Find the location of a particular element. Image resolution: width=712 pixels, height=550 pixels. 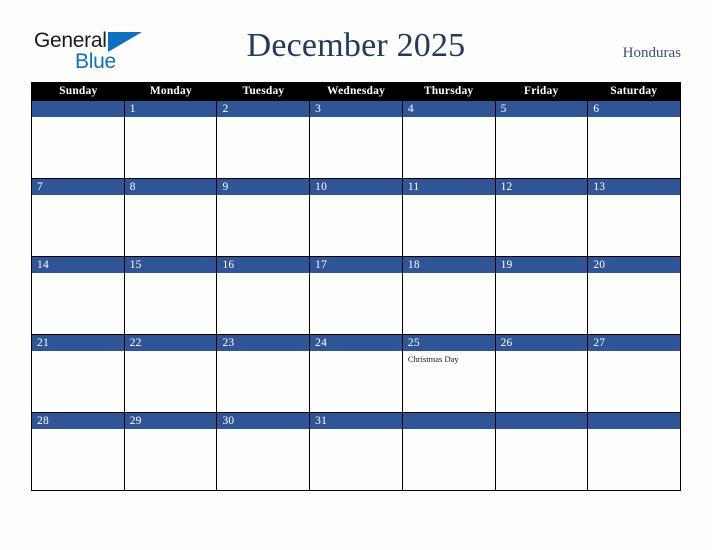

calendar-day-cell: 22 is located at coordinates (170, 373).